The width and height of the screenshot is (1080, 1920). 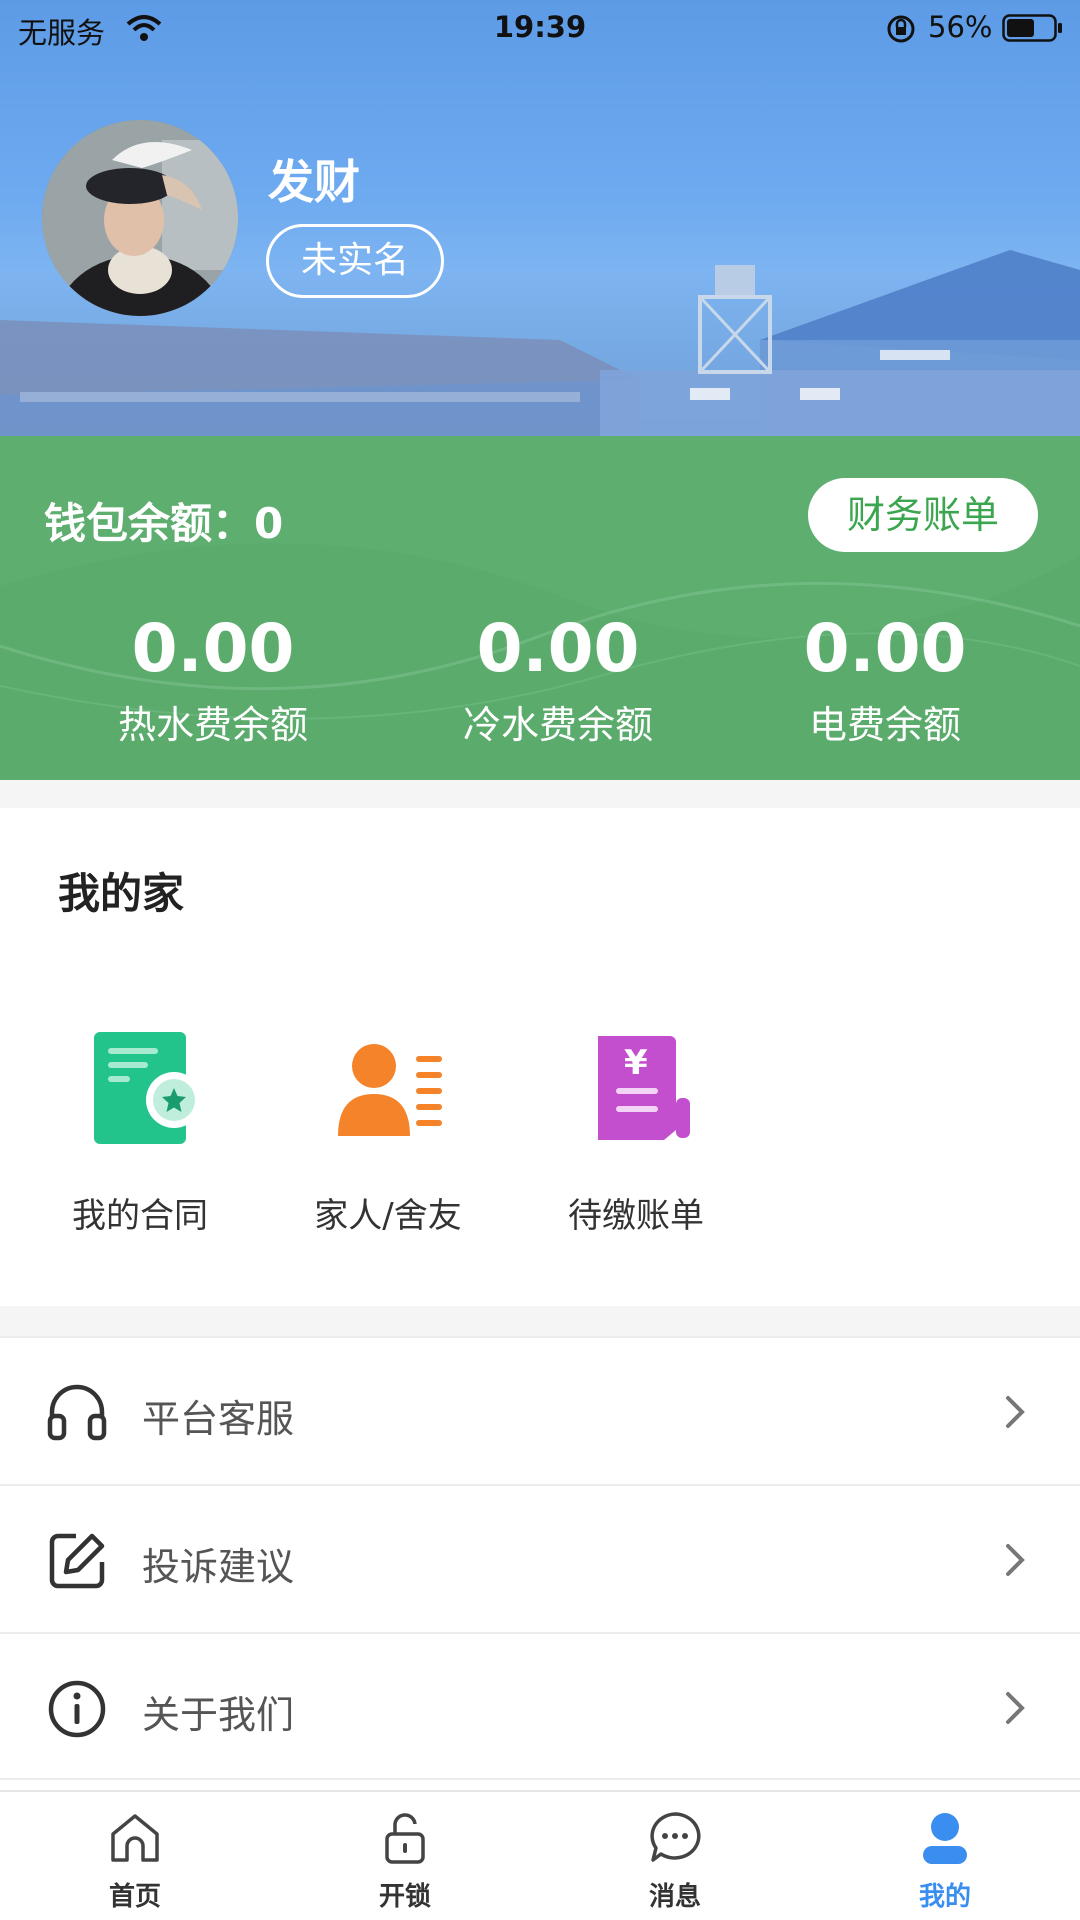 I want to click on edit-icon, so click(x=77, y=1561).